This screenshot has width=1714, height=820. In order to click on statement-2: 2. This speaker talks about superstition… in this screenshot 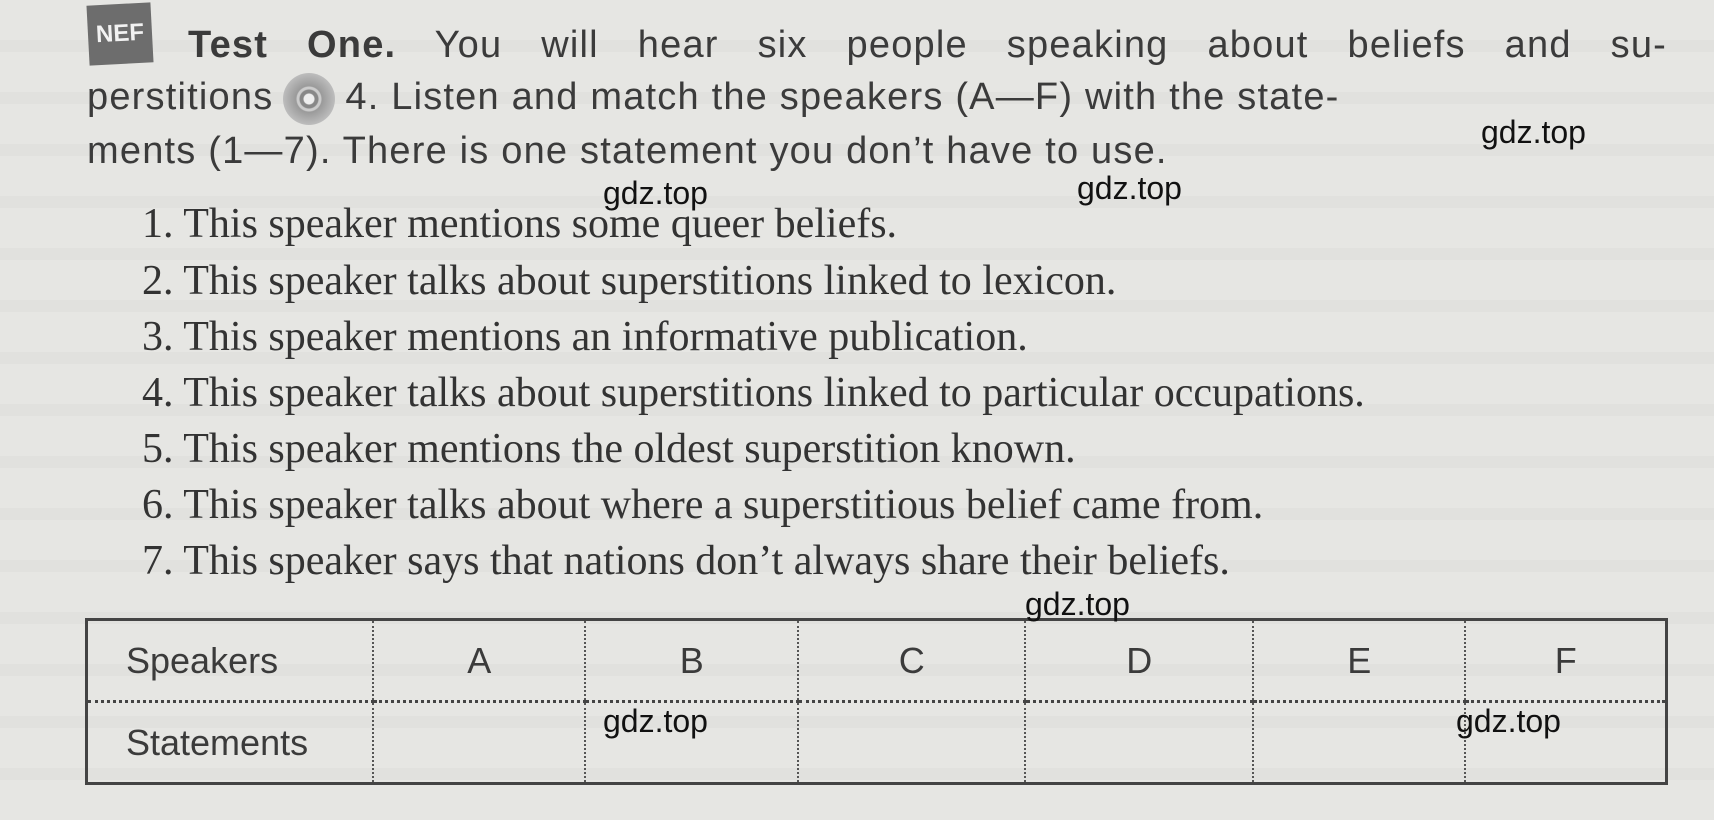, I will do `click(629, 281)`.